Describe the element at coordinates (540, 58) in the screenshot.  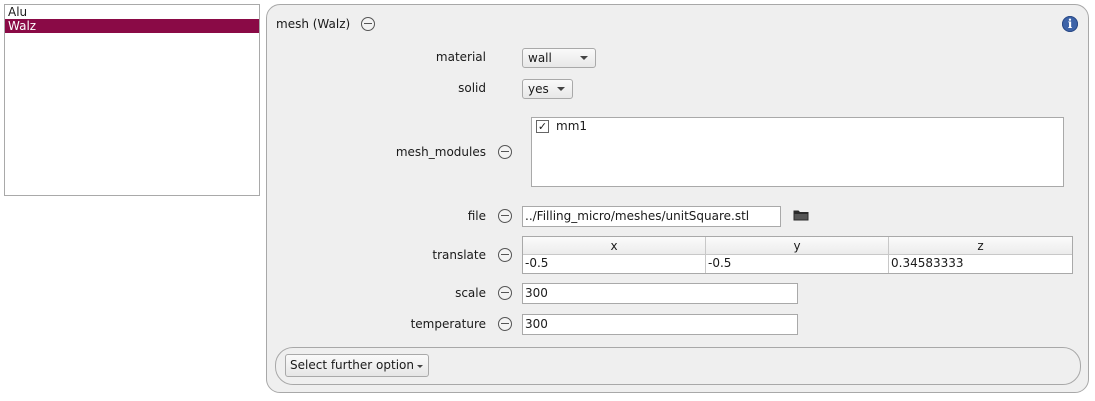
I see `material-value: wall` at that location.